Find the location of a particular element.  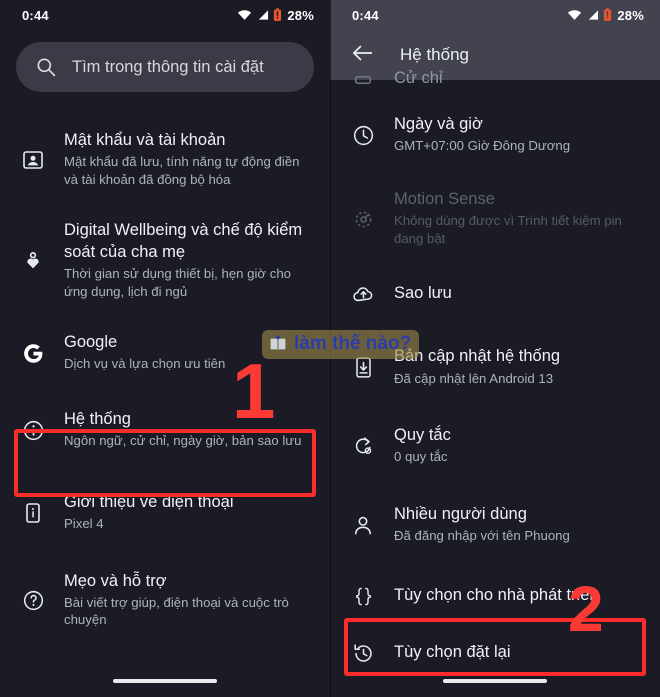

history-restore-icon is located at coordinates (363, 652).